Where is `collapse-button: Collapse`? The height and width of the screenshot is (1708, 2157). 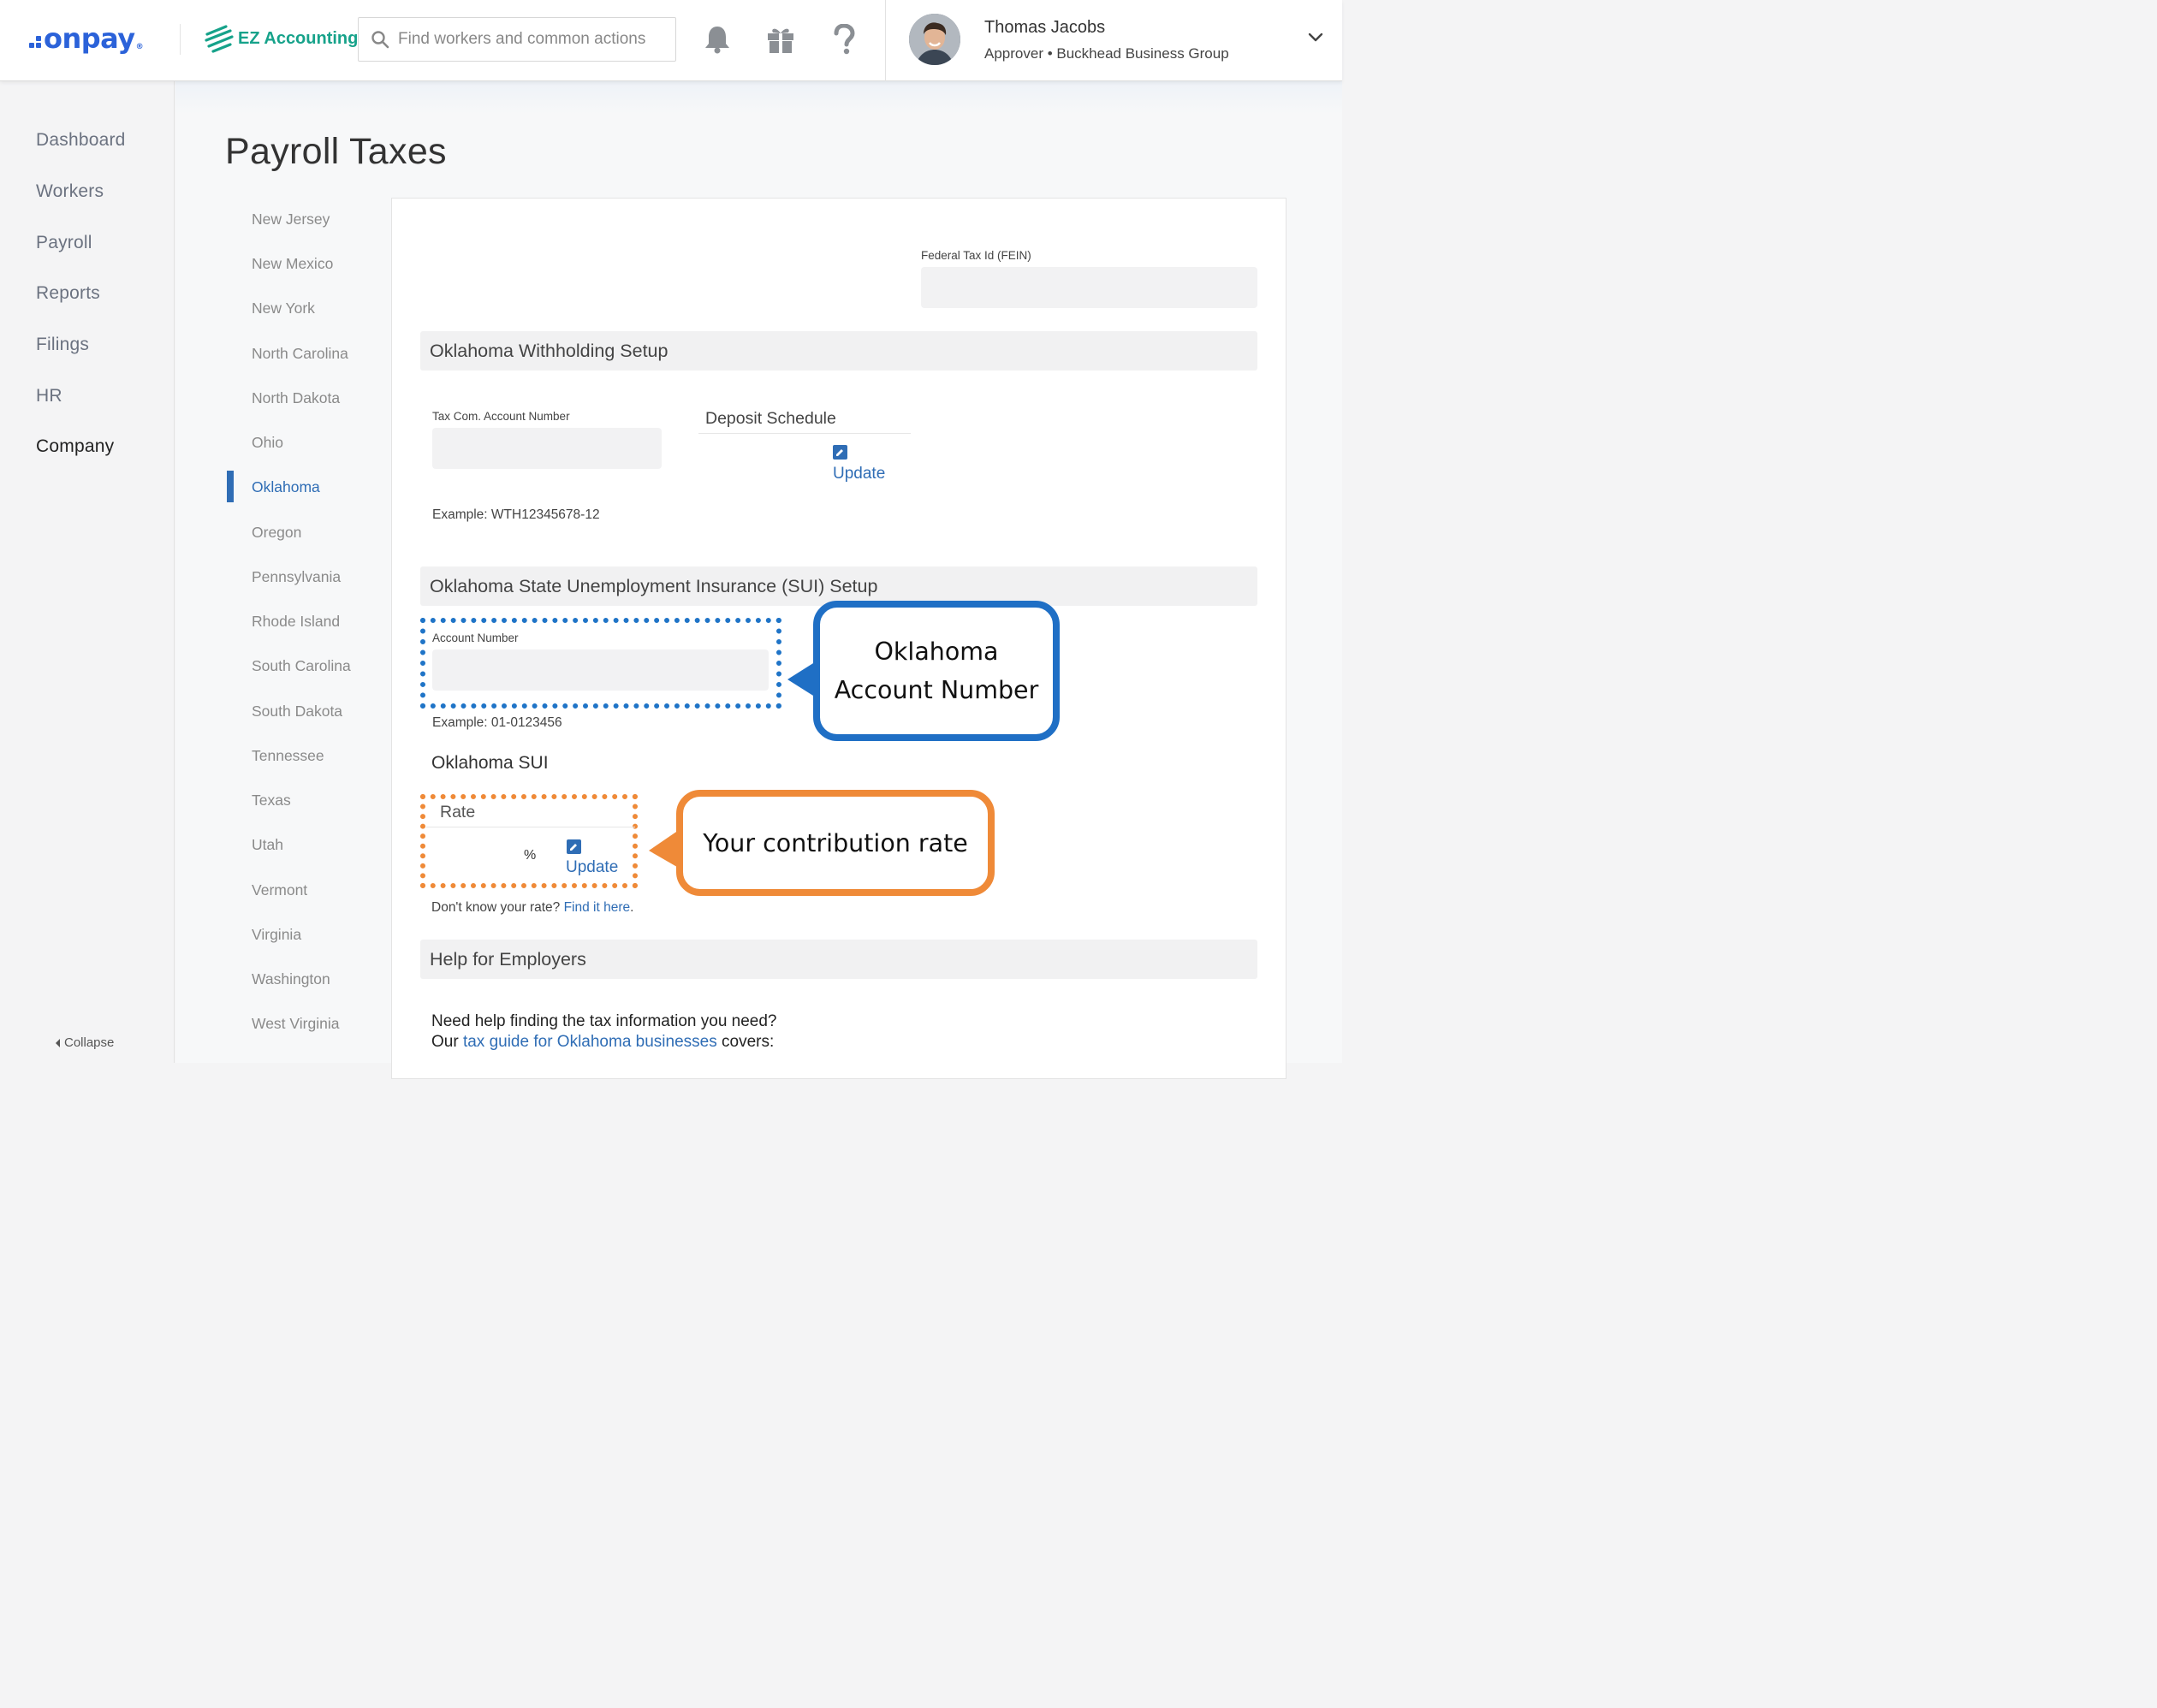
collapse-button: Collapse is located at coordinates (84, 1042).